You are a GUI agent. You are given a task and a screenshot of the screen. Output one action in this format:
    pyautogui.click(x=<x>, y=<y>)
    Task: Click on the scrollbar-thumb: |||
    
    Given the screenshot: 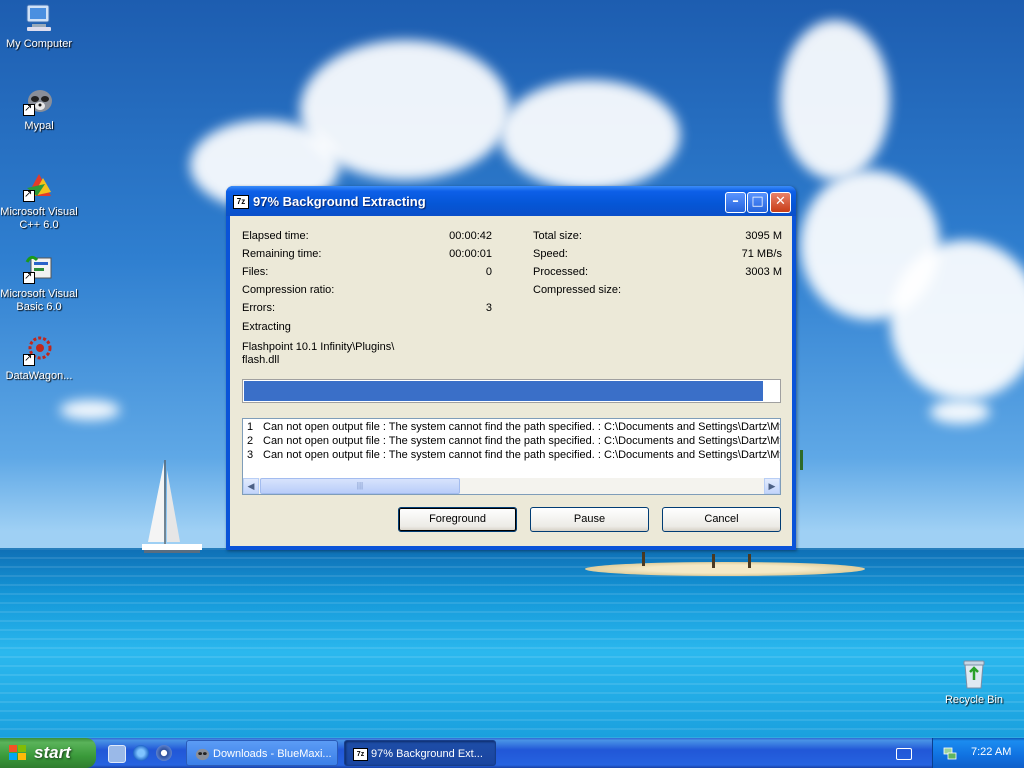 What is the action you would take?
    pyautogui.click(x=360, y=486)
    